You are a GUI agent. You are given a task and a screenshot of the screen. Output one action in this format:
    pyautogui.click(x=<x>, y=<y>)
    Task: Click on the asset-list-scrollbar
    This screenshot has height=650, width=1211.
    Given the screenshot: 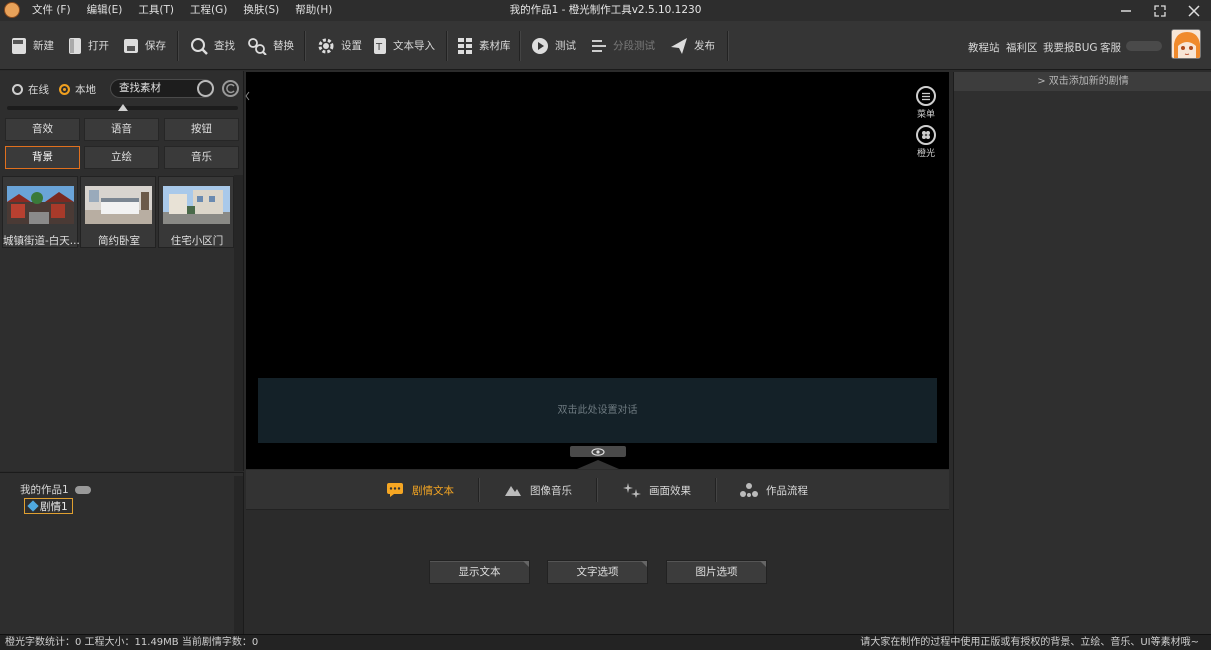 What is the action you would take?
    pyautogui.click(x=238, y=323)
    